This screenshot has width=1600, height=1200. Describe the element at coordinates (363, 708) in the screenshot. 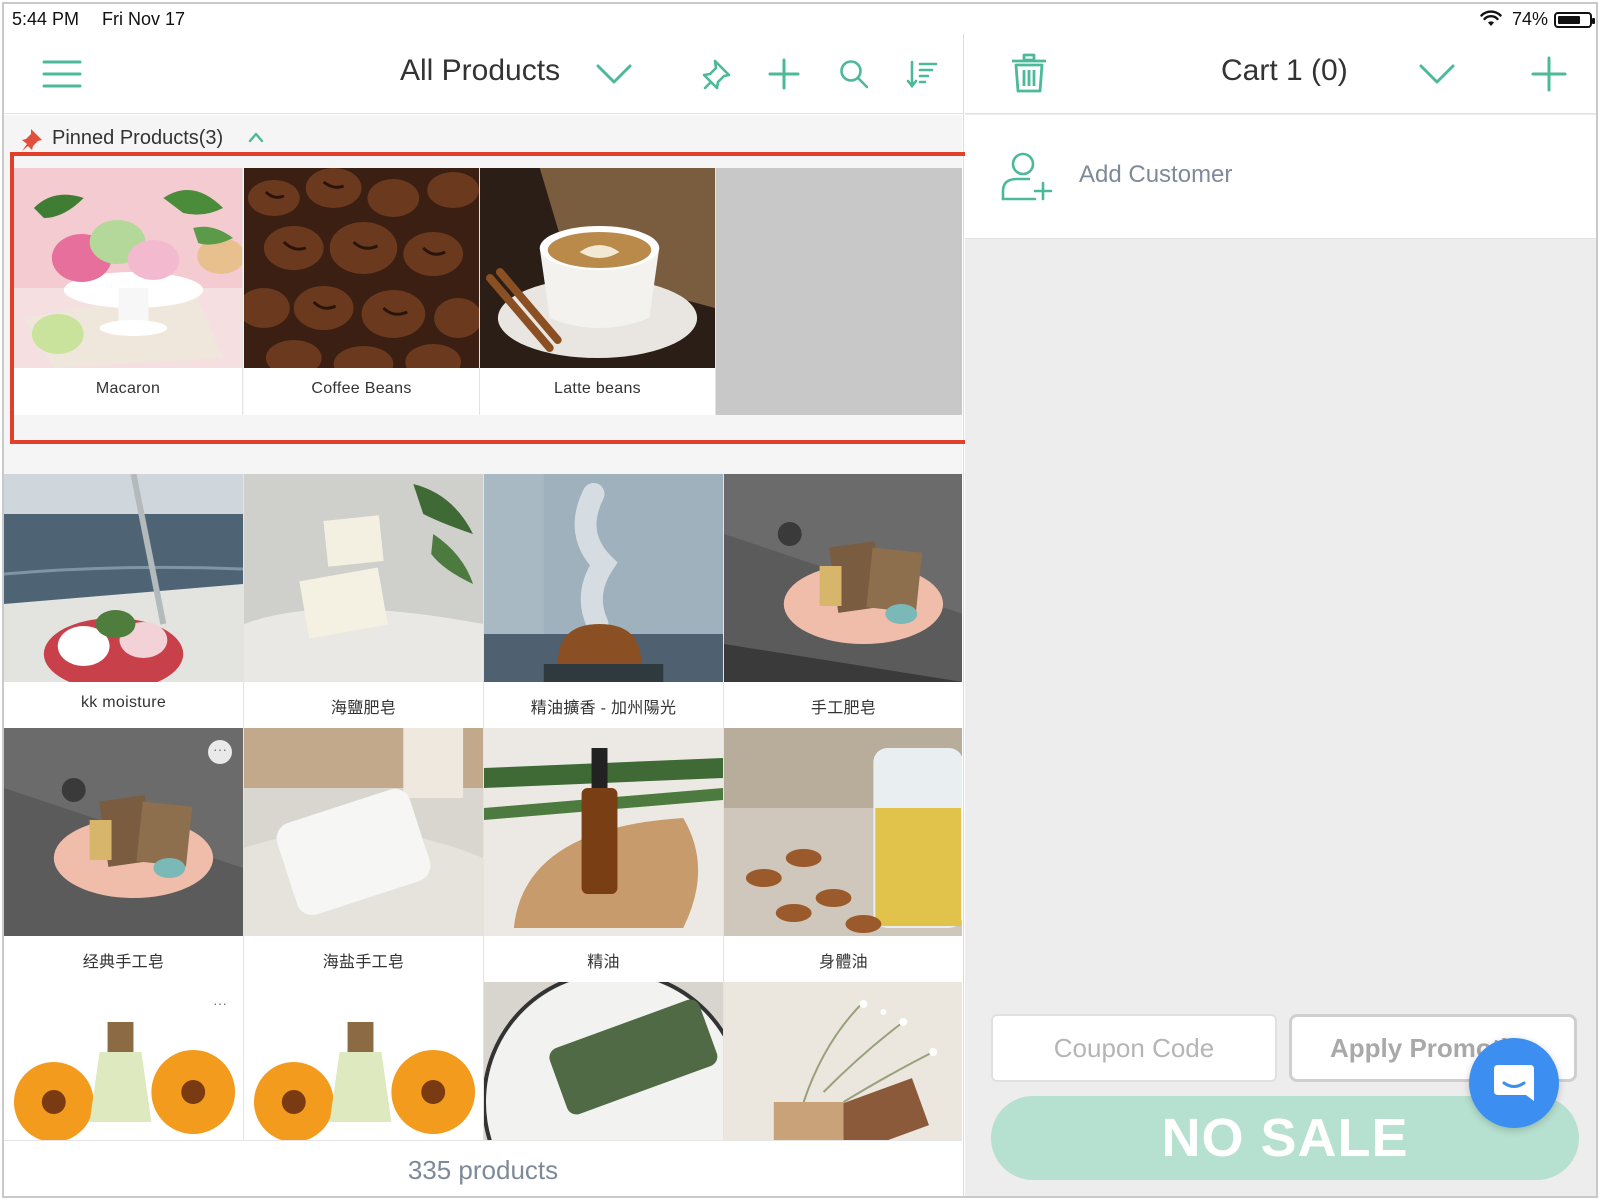

I see `product-name: 海鹽肥皂` at that location.